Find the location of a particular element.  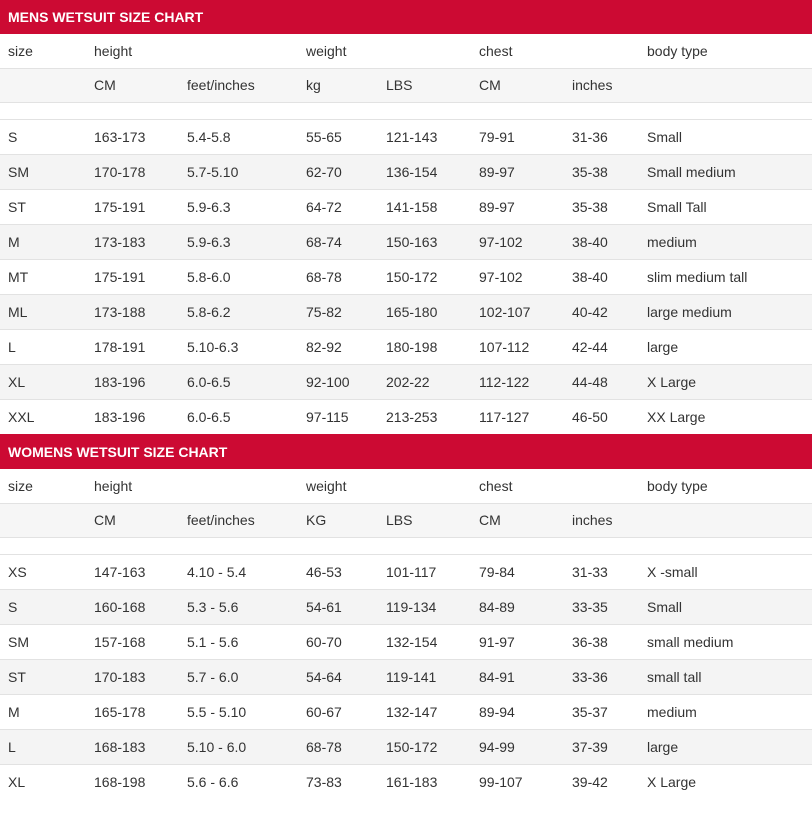

table-cell: 157-168 is located at coordinates (132, 641).